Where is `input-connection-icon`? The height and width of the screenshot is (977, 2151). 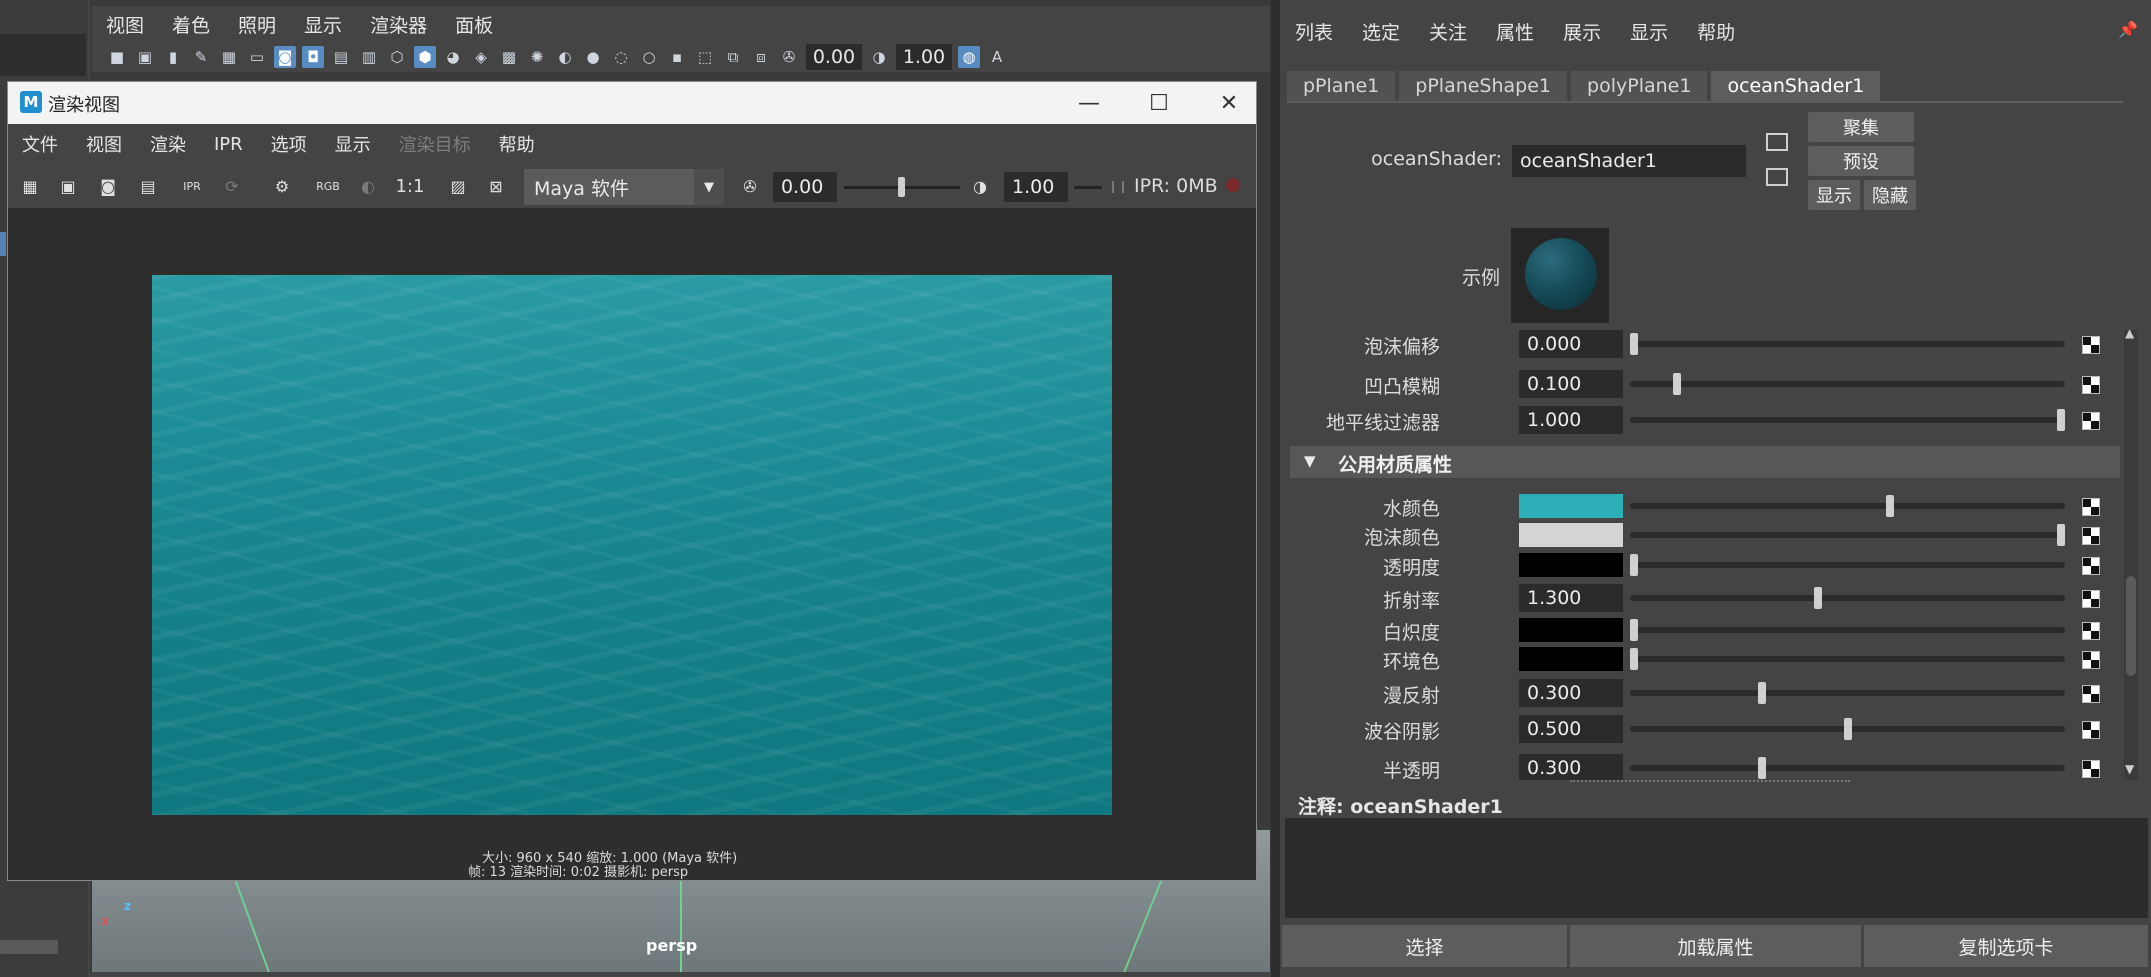 input-connection-icon is located at coordinates (1777, 142).